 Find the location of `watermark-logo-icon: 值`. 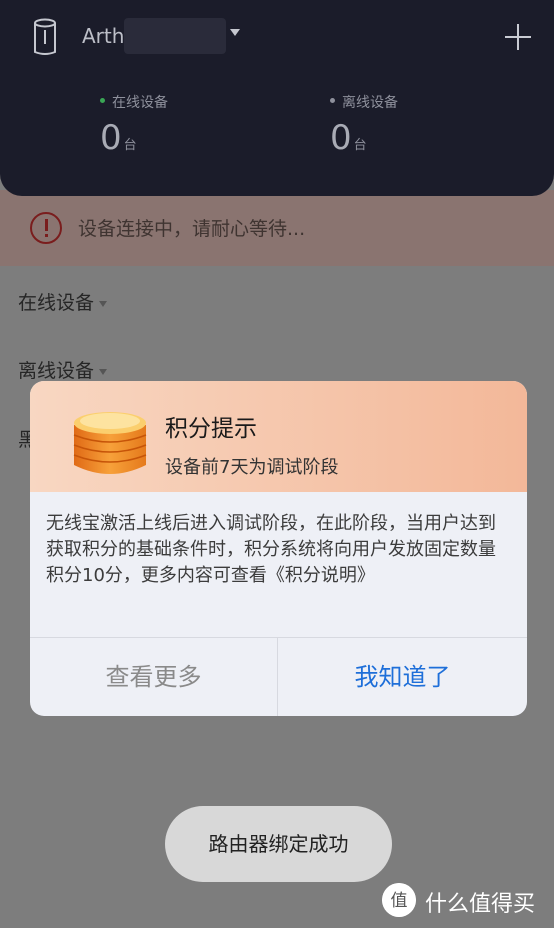

watermark-logo-icon: 值 is located at coordinates (399, 900).